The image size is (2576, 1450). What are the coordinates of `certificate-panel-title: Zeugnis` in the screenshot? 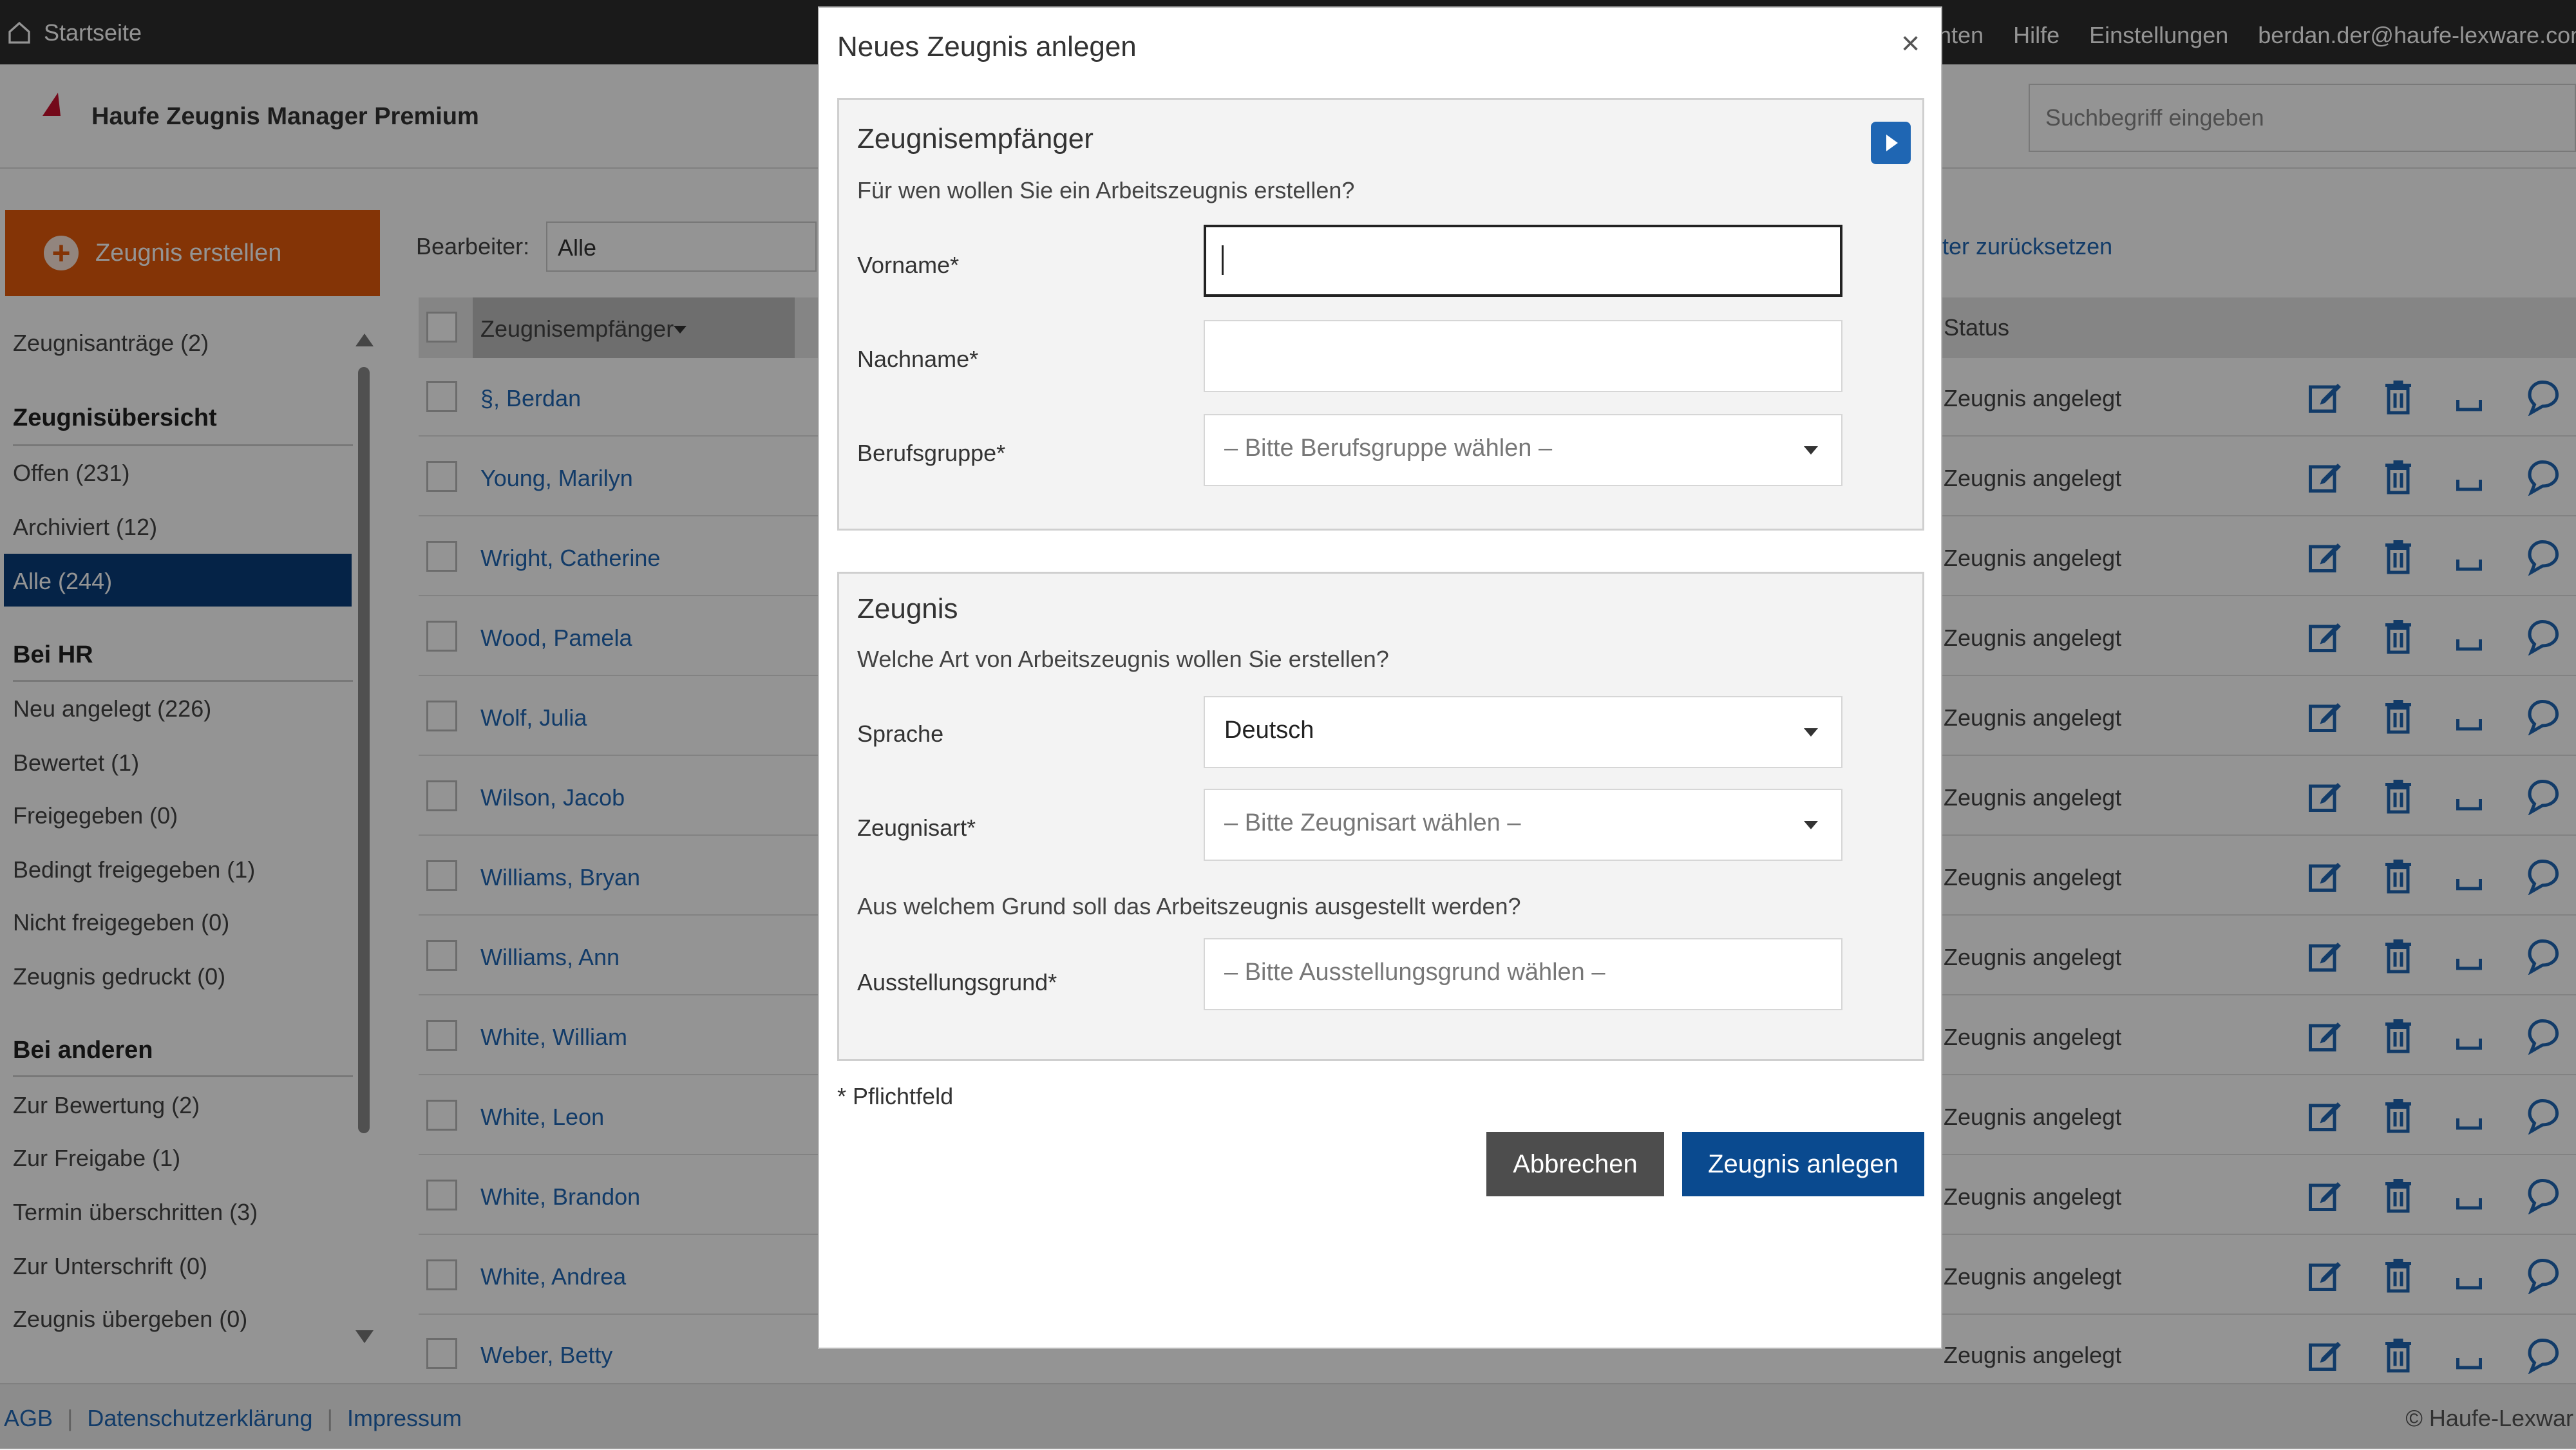 It's located at (908, 609).